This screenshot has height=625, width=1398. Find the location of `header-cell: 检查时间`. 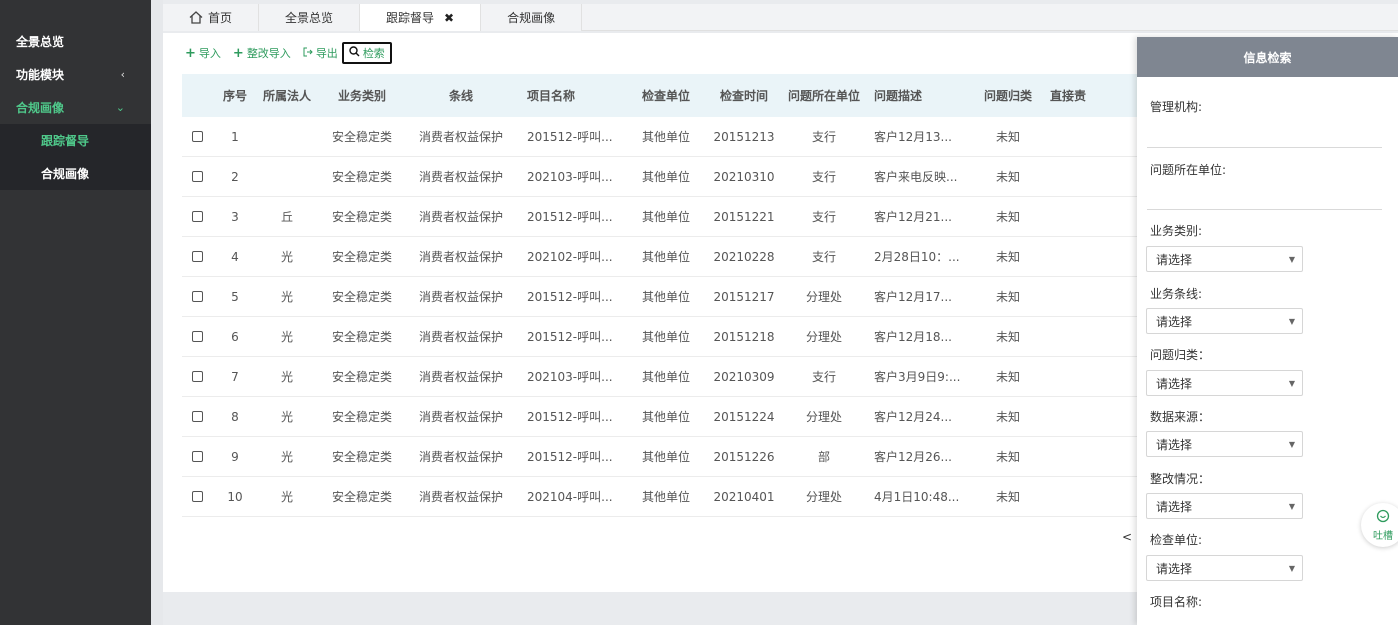

header-cell: 检查时间 is located at coordinates (744, 95).